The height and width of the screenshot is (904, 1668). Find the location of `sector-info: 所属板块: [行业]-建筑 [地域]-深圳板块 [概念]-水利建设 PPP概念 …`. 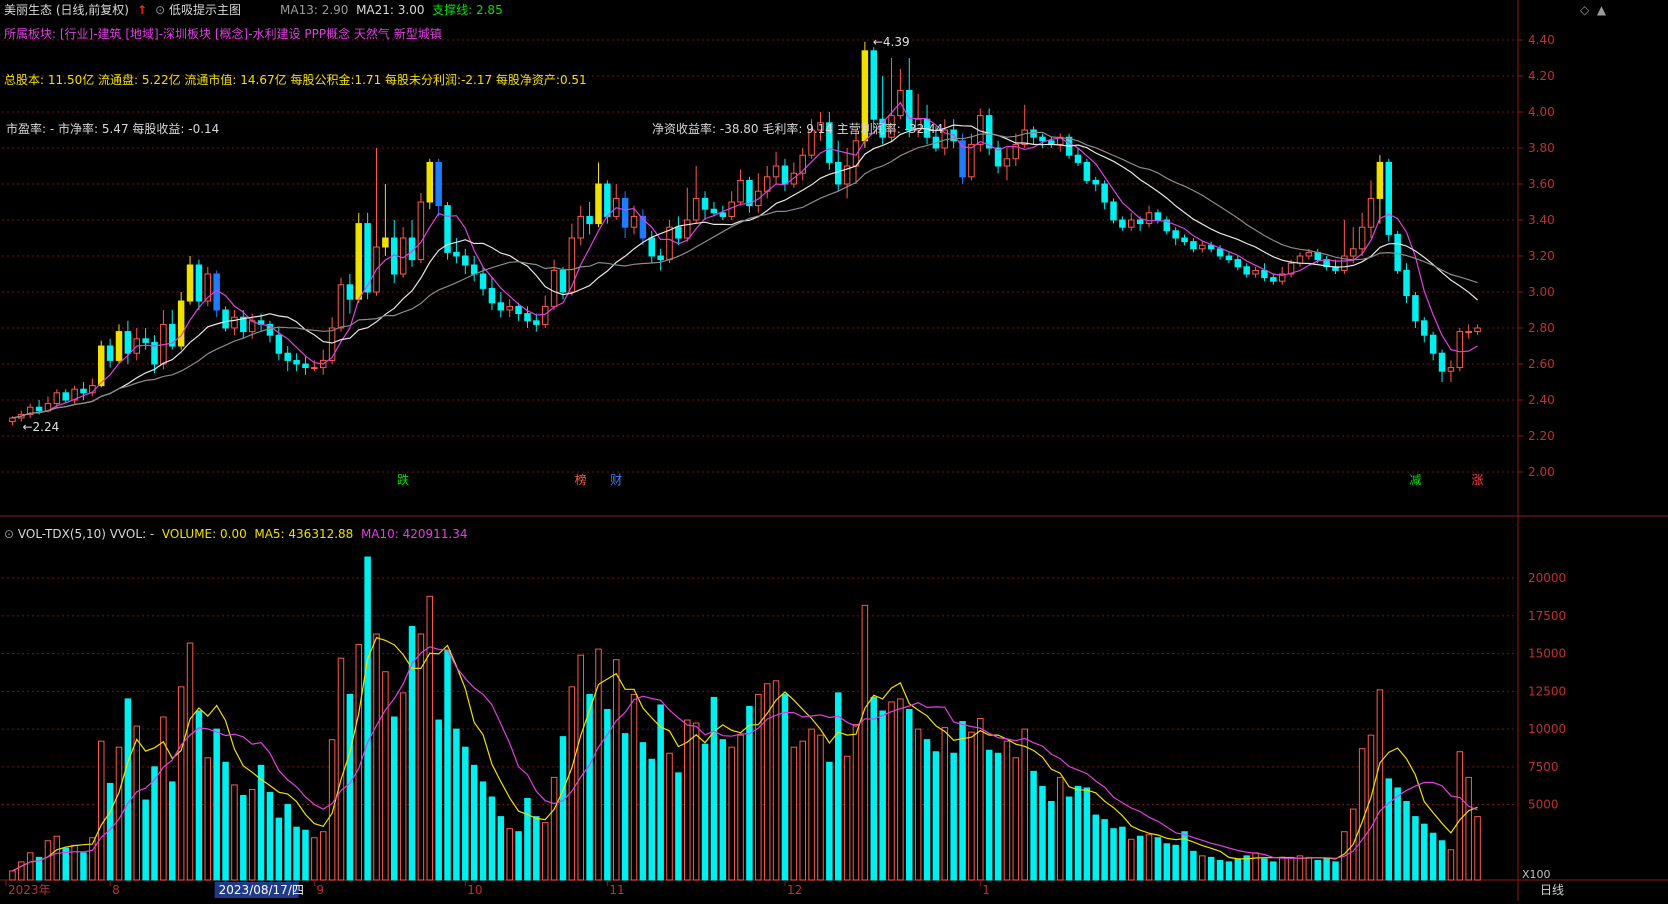

sector-info: 所属板块: [行业]-建筑 [地域]-深圳板块 [概念]-水利建设 PPP概念 … is located at coordinates (223, 34).